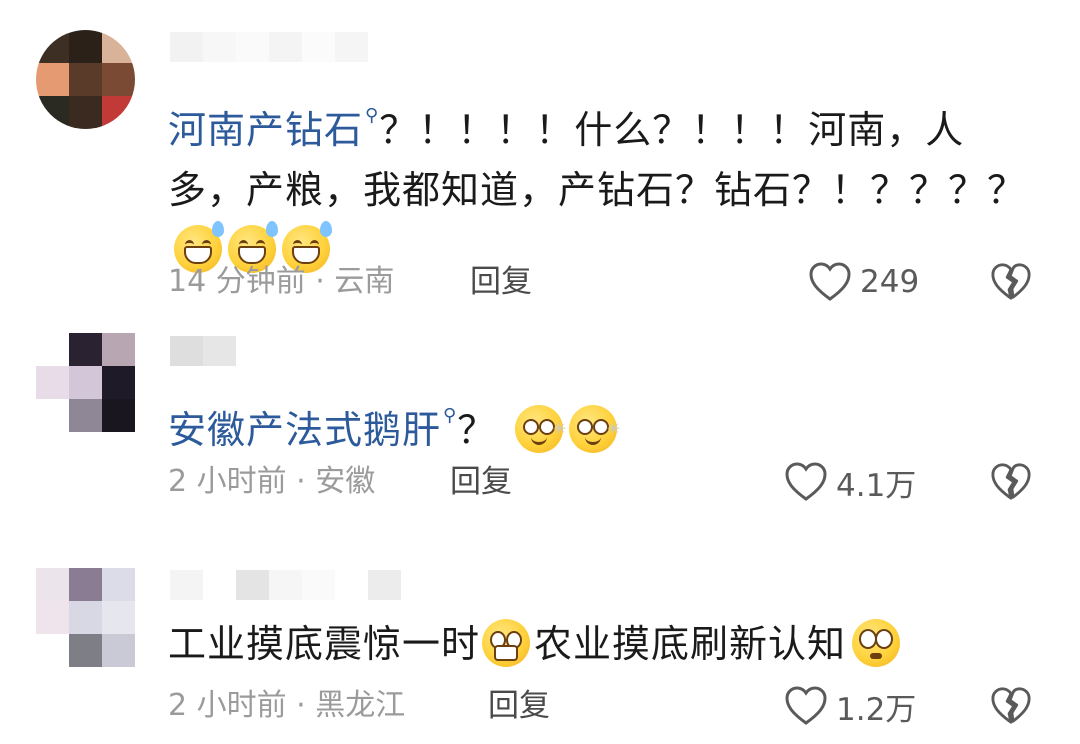 This screenshot has width=1080, height=744. What do you see at coordinates (265, 130) in the screenshot?
I see `search-highlight-link: 河南产钻石` at bounding box center [265, 130].